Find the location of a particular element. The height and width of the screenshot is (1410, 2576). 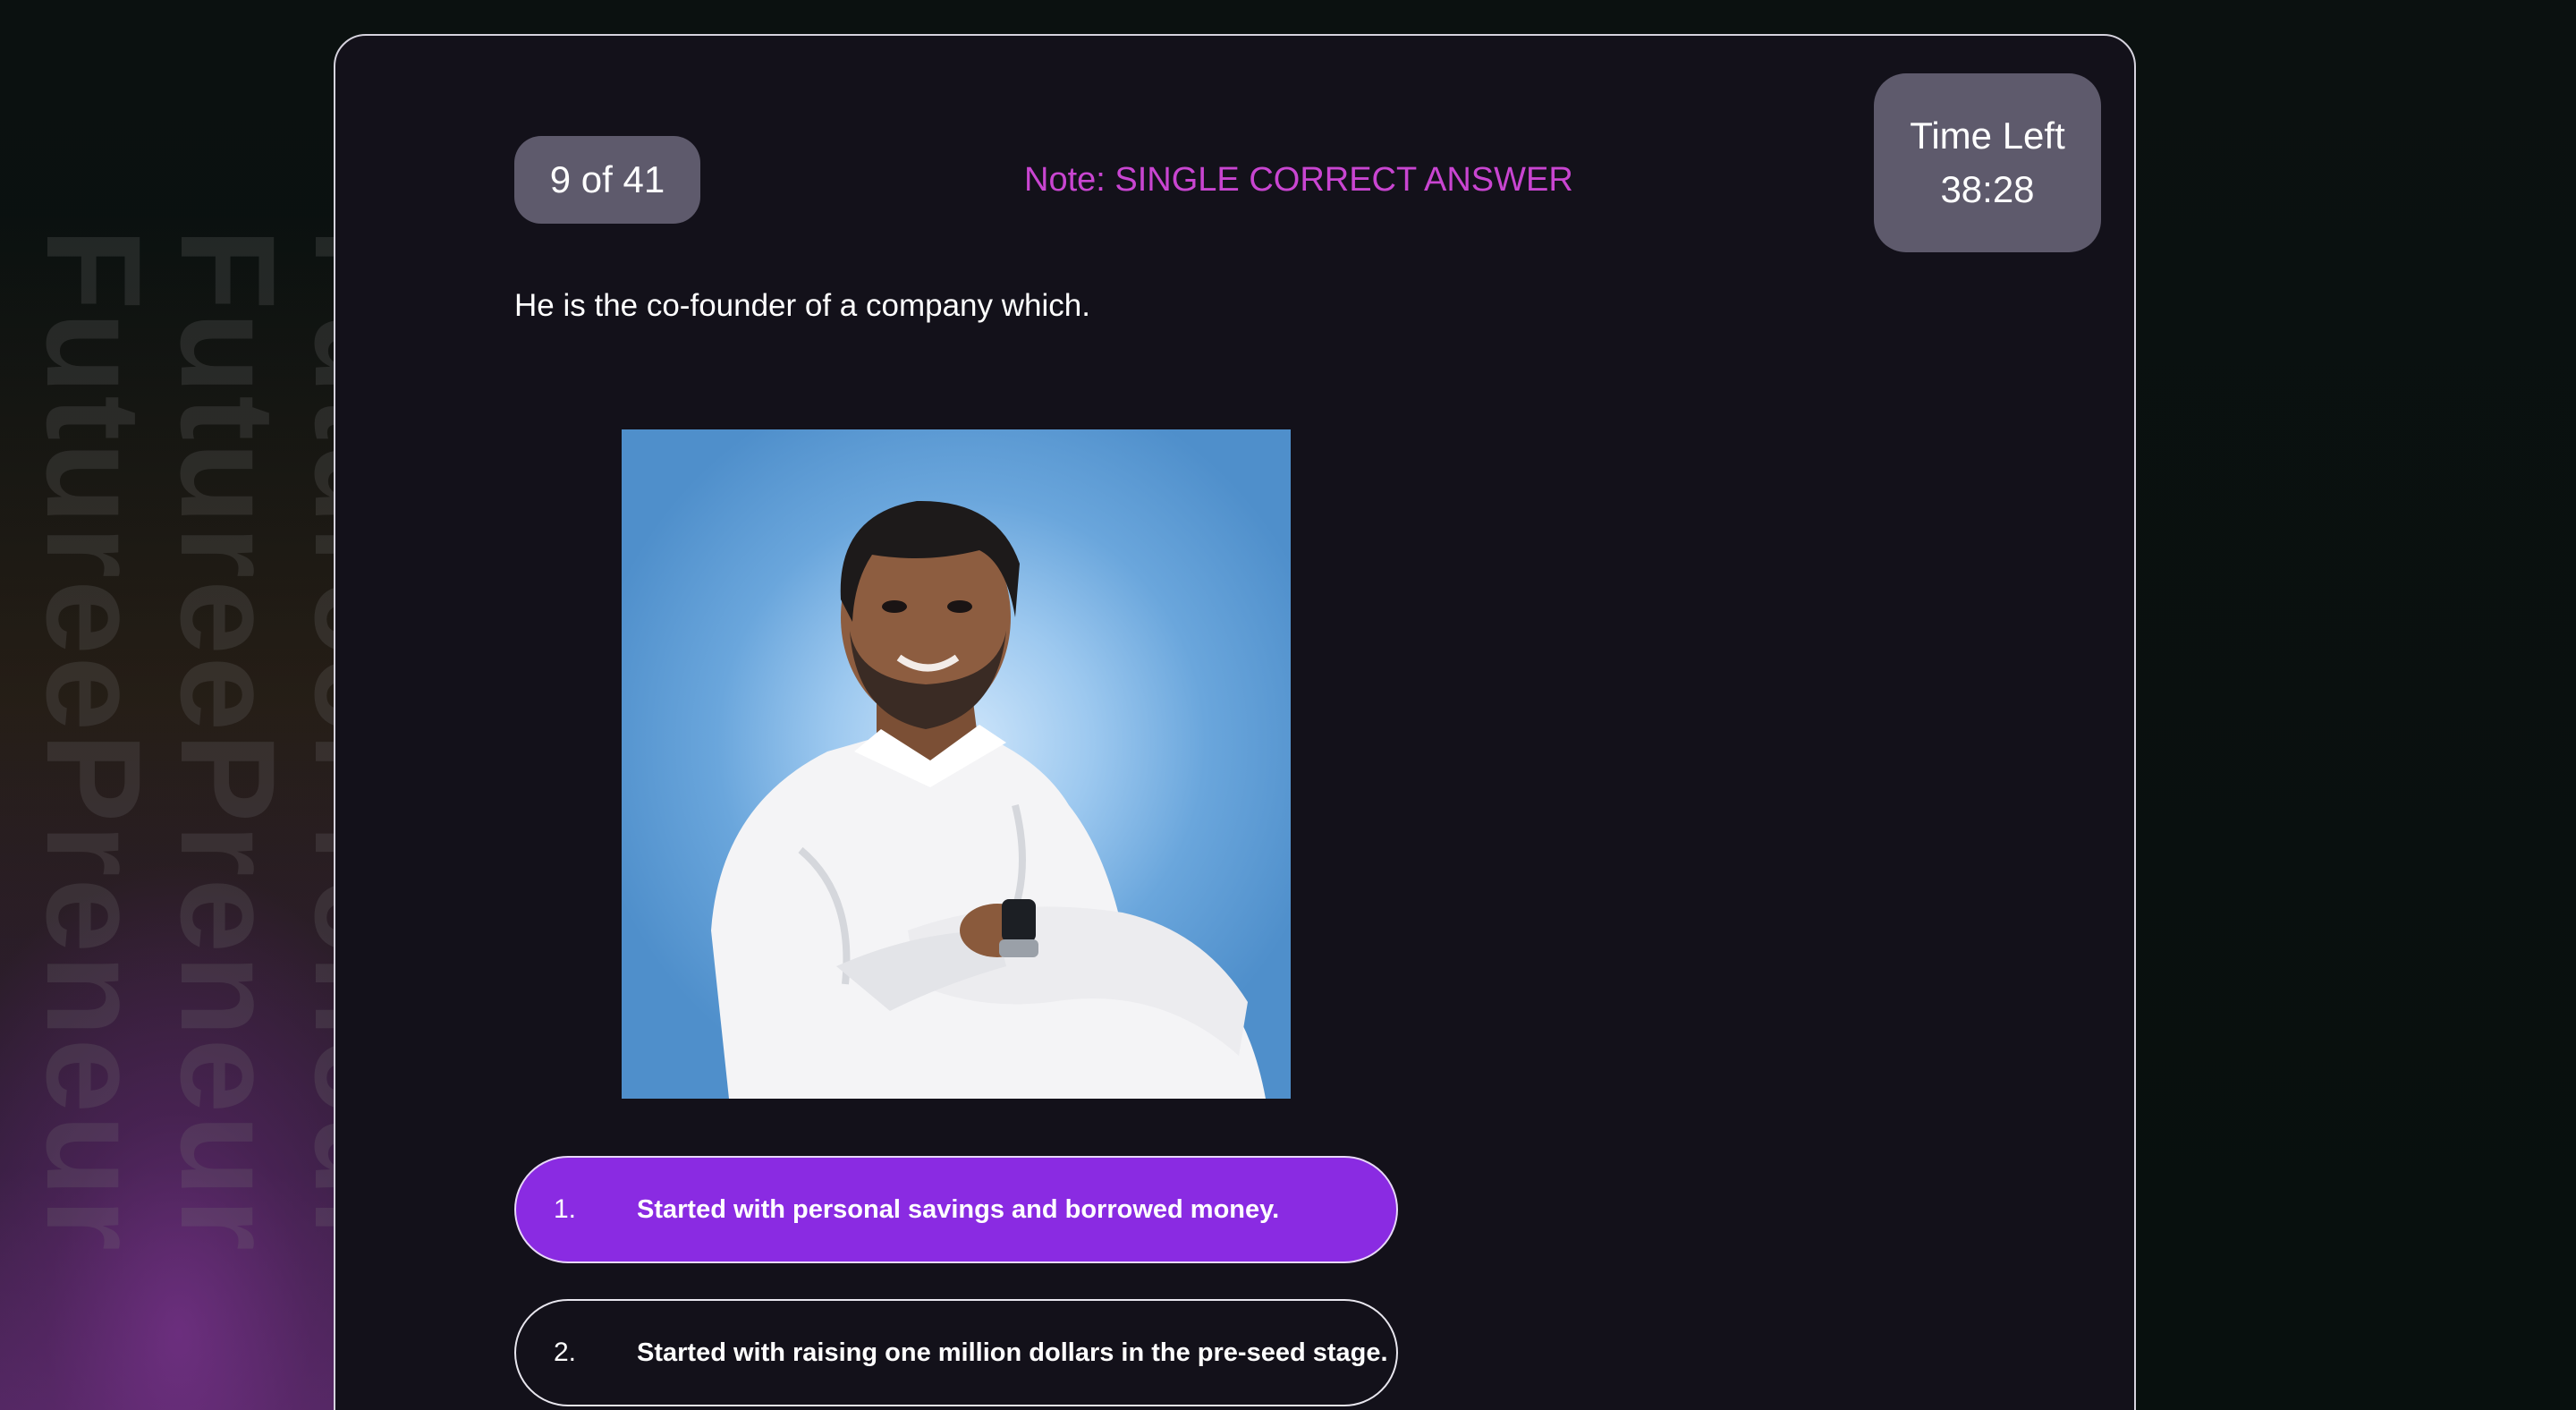

question-text: He is the co-founder of a company which. is located at coordinates (802, 306).